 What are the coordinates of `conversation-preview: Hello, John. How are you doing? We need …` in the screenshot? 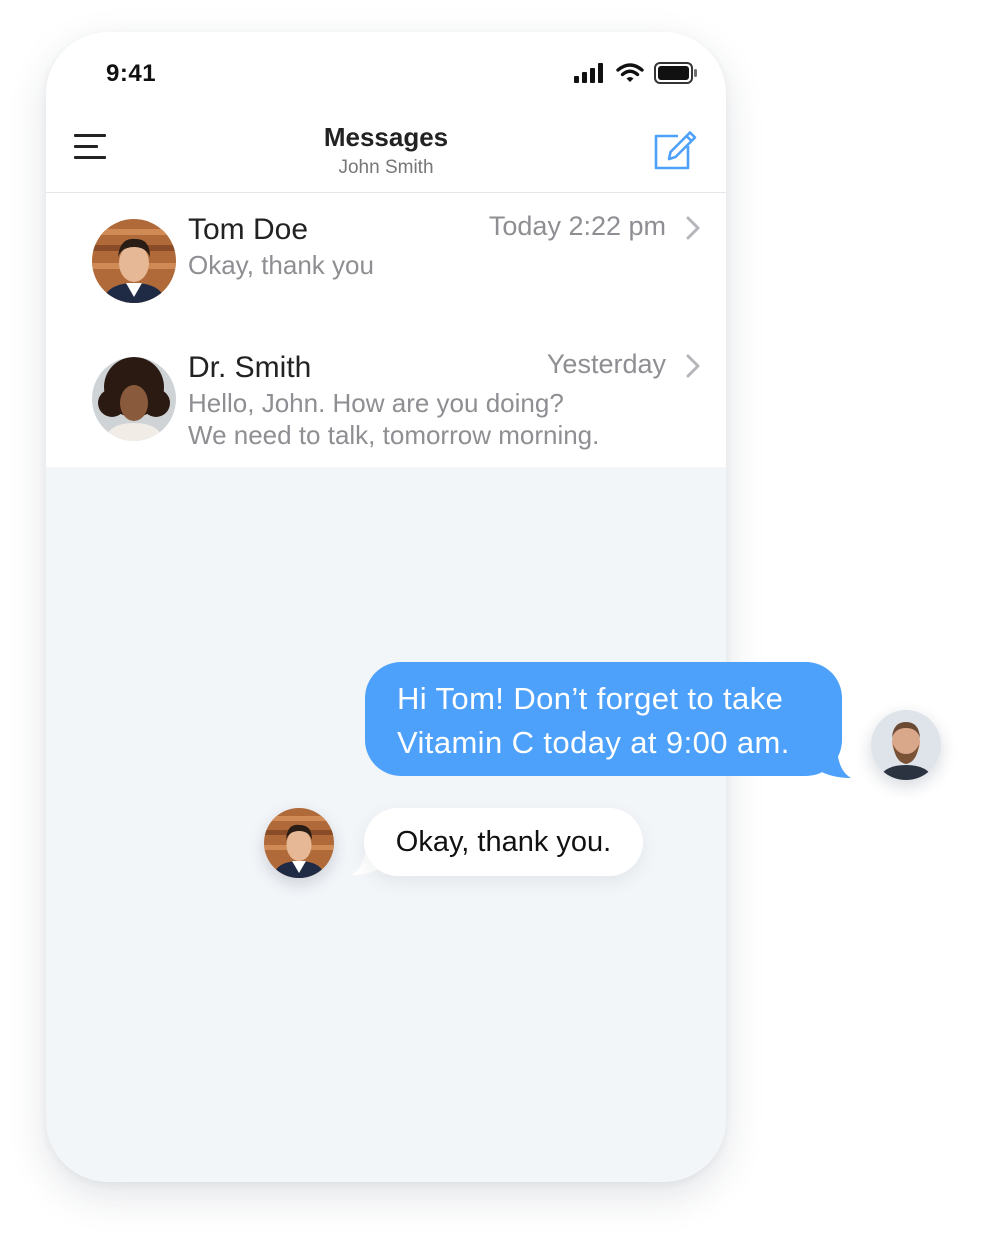 It's located at (393, 419).